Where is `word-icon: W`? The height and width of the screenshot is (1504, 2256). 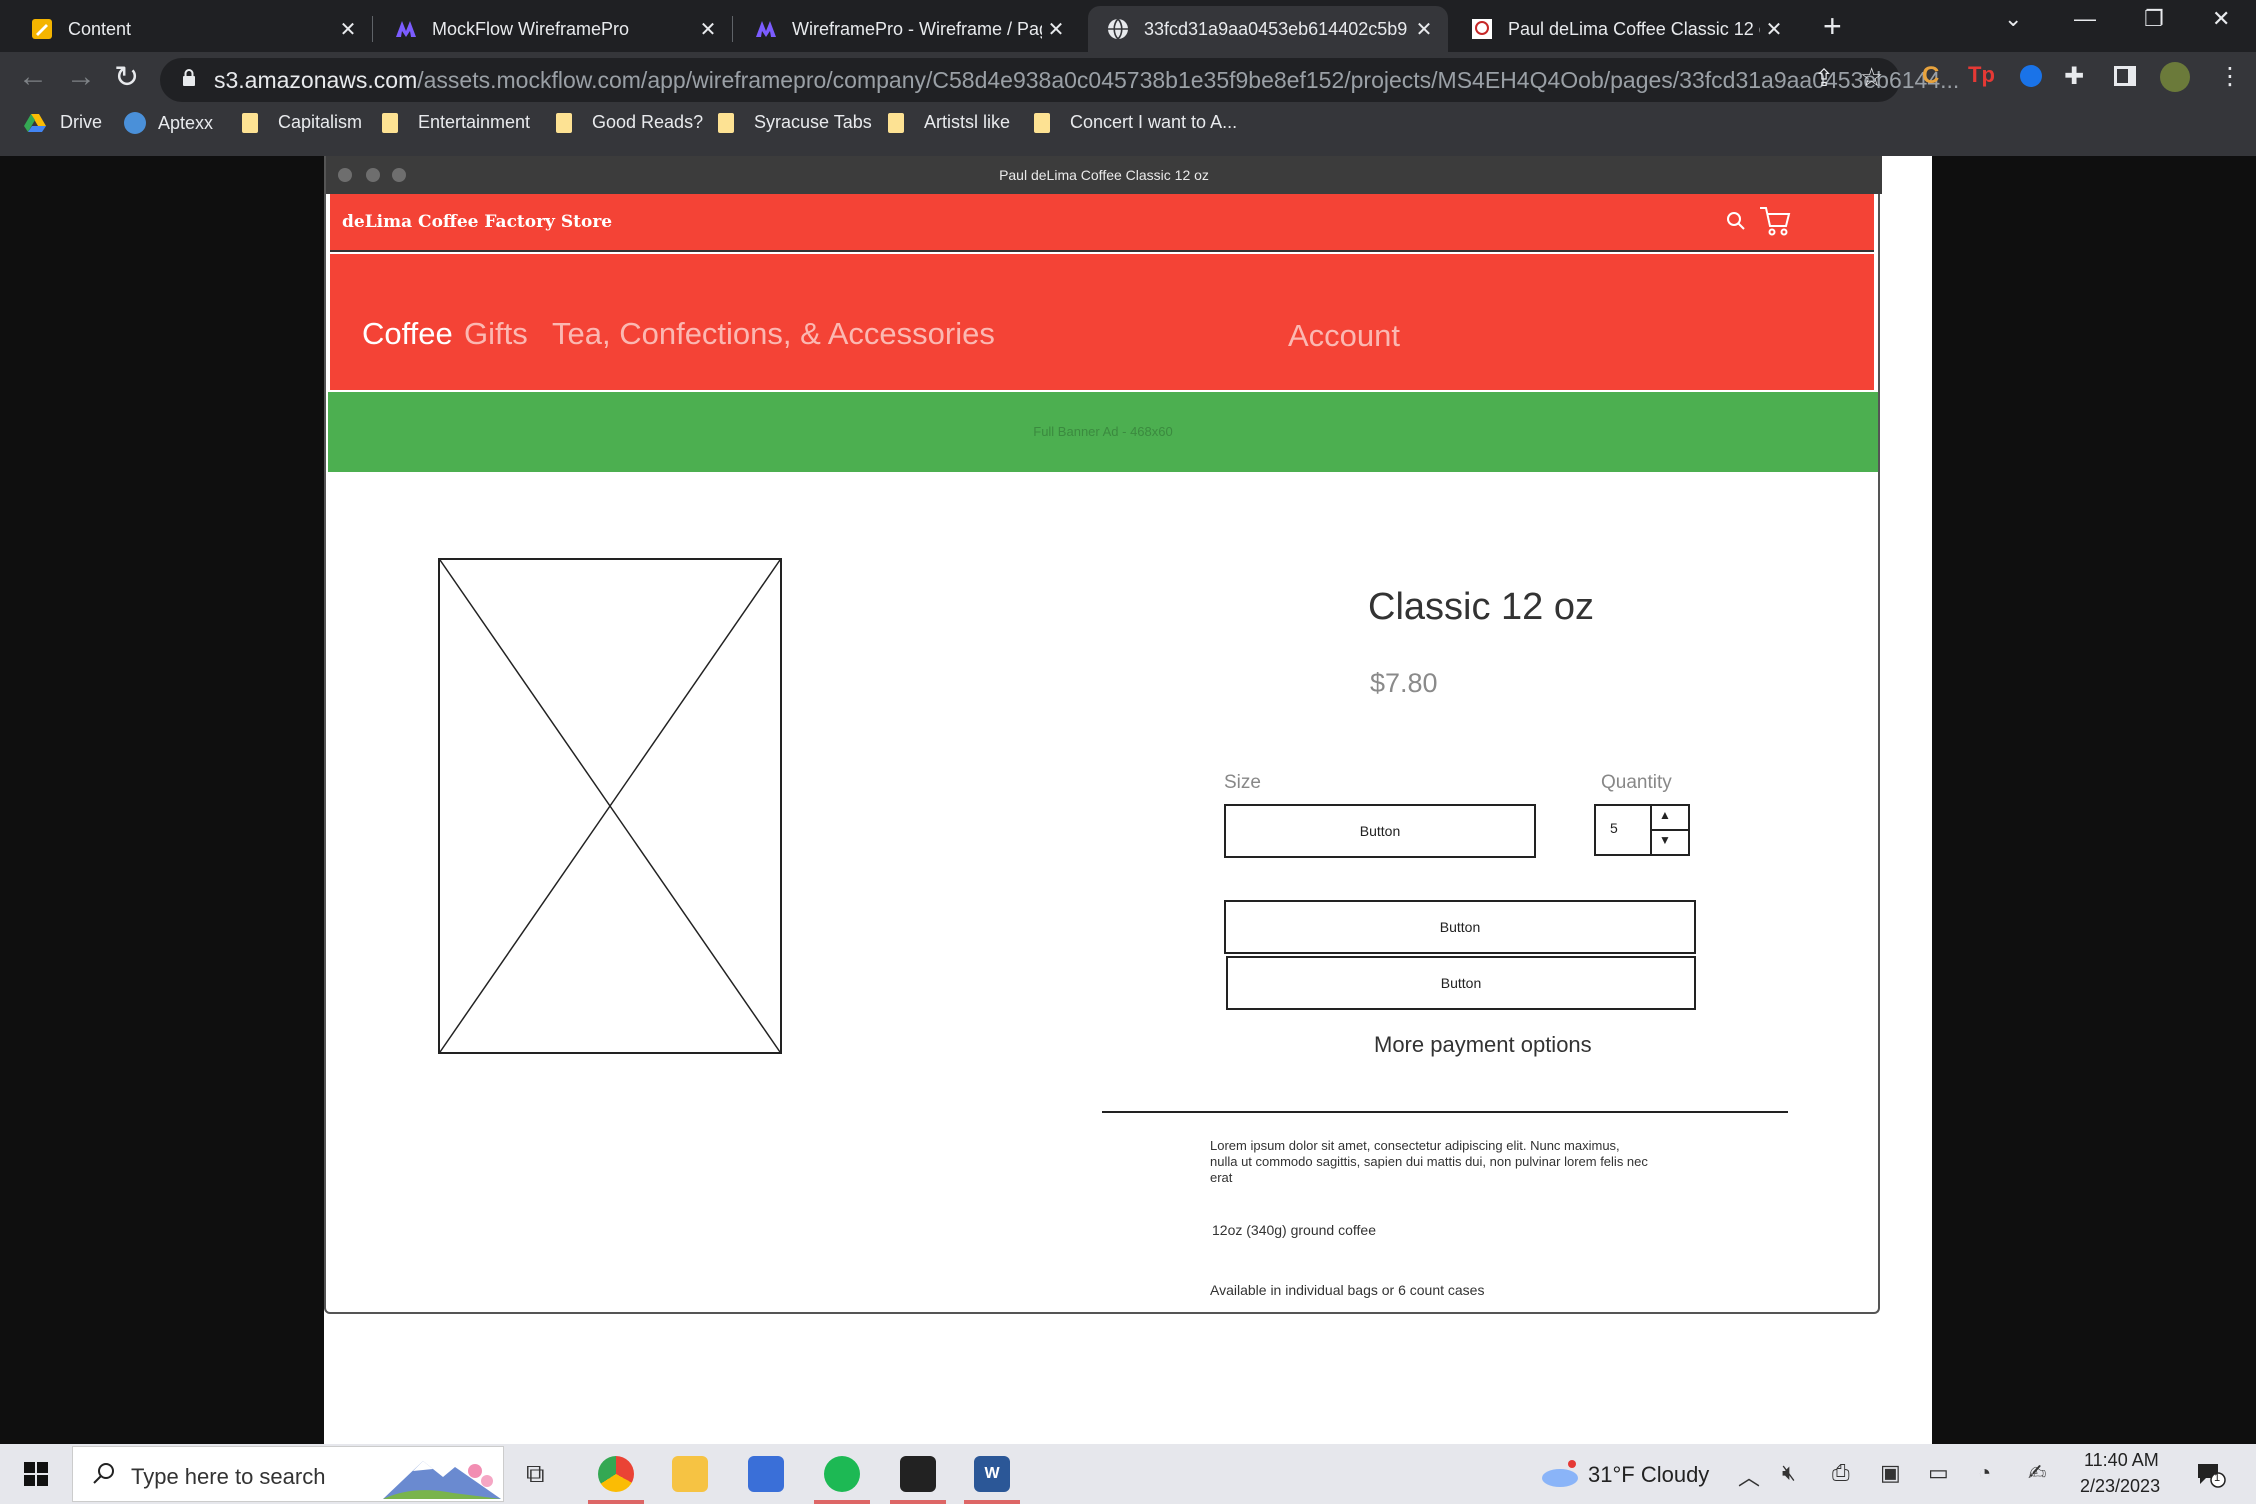 word-icon: W is located at coordinates (992, 1474).